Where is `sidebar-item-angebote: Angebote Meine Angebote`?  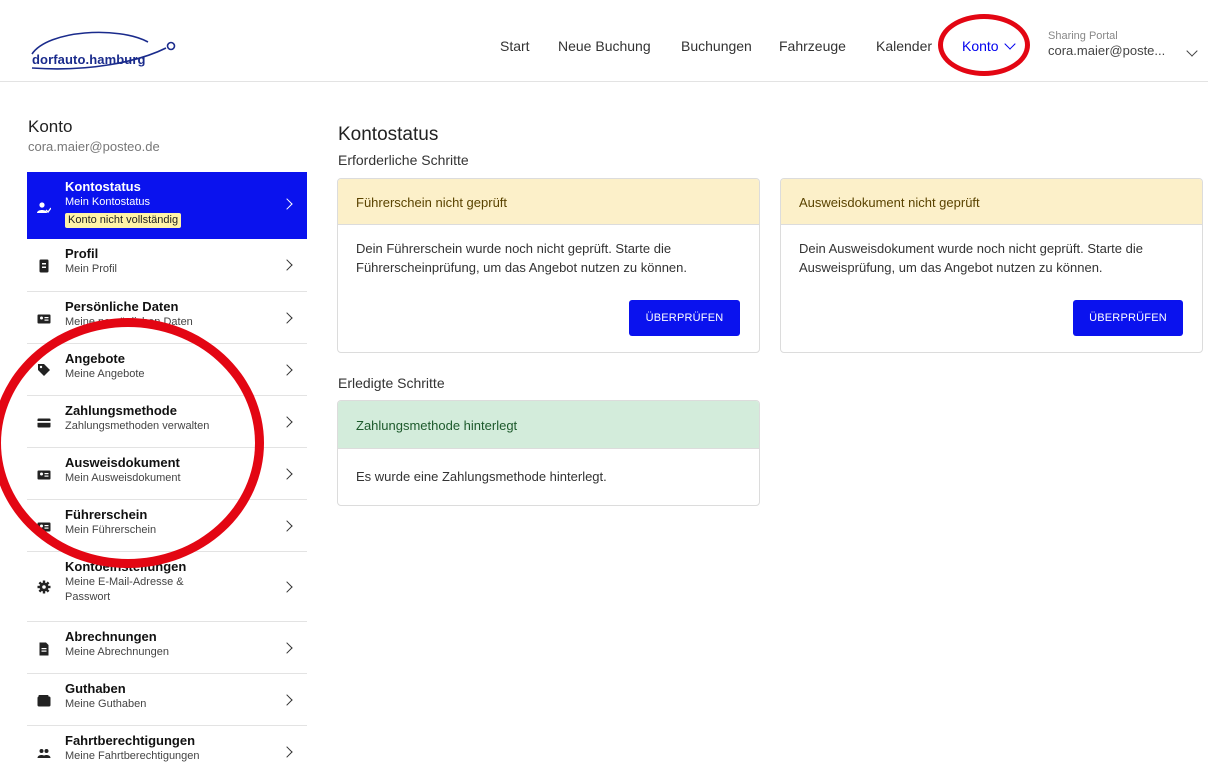
sidebar-item-angebote: Angebote Meine Angebote is located at coordinates (167, 370).